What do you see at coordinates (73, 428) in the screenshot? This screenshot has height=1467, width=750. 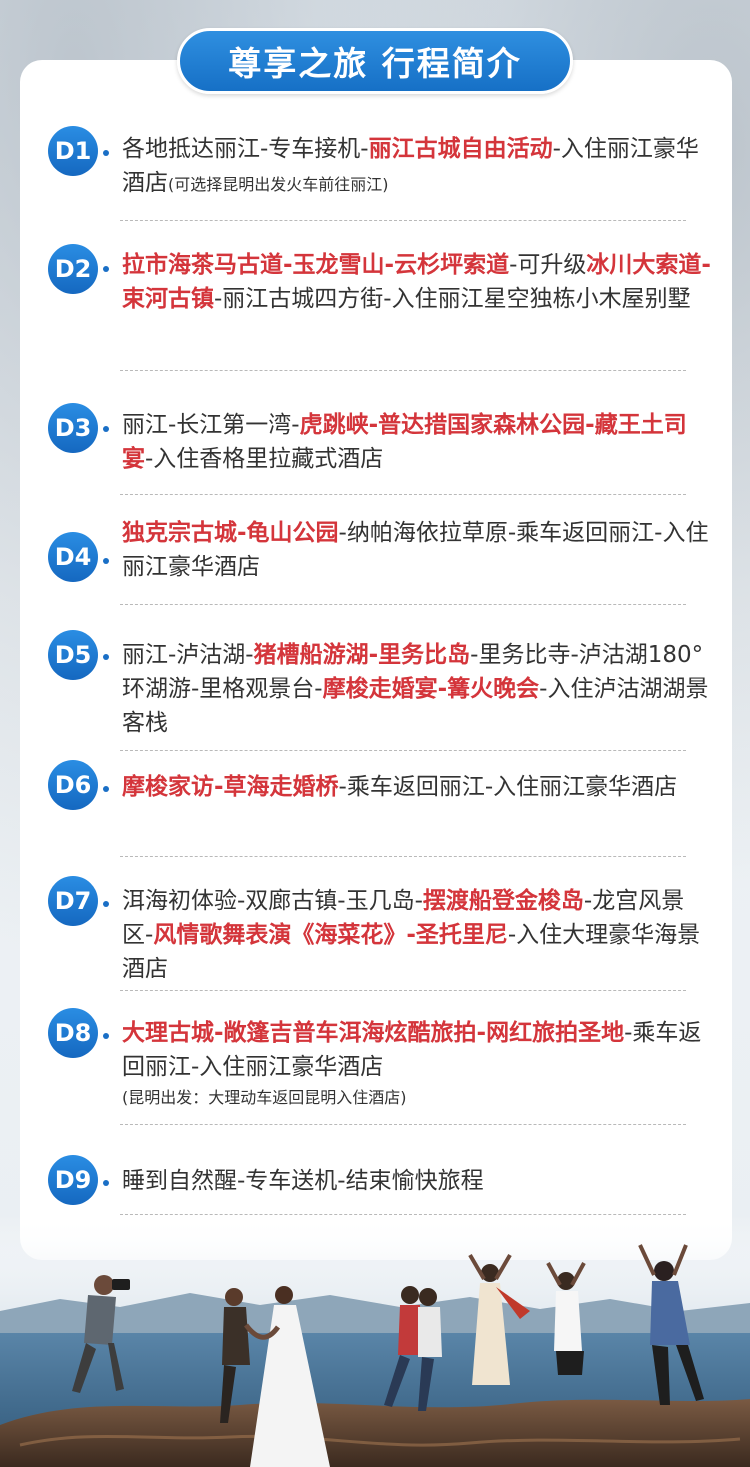 I see `day-badge: D3` at bounding box center [73, 428].